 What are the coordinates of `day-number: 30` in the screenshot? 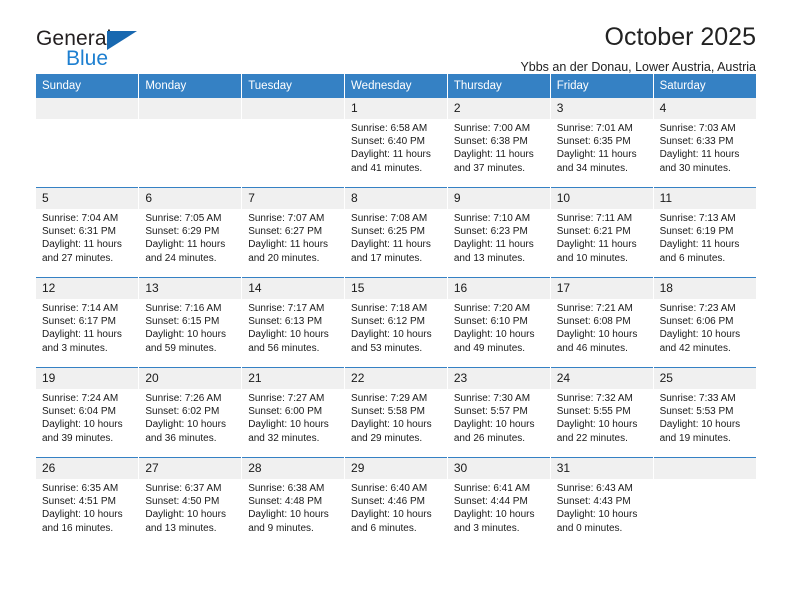 It's located at (498, 468).